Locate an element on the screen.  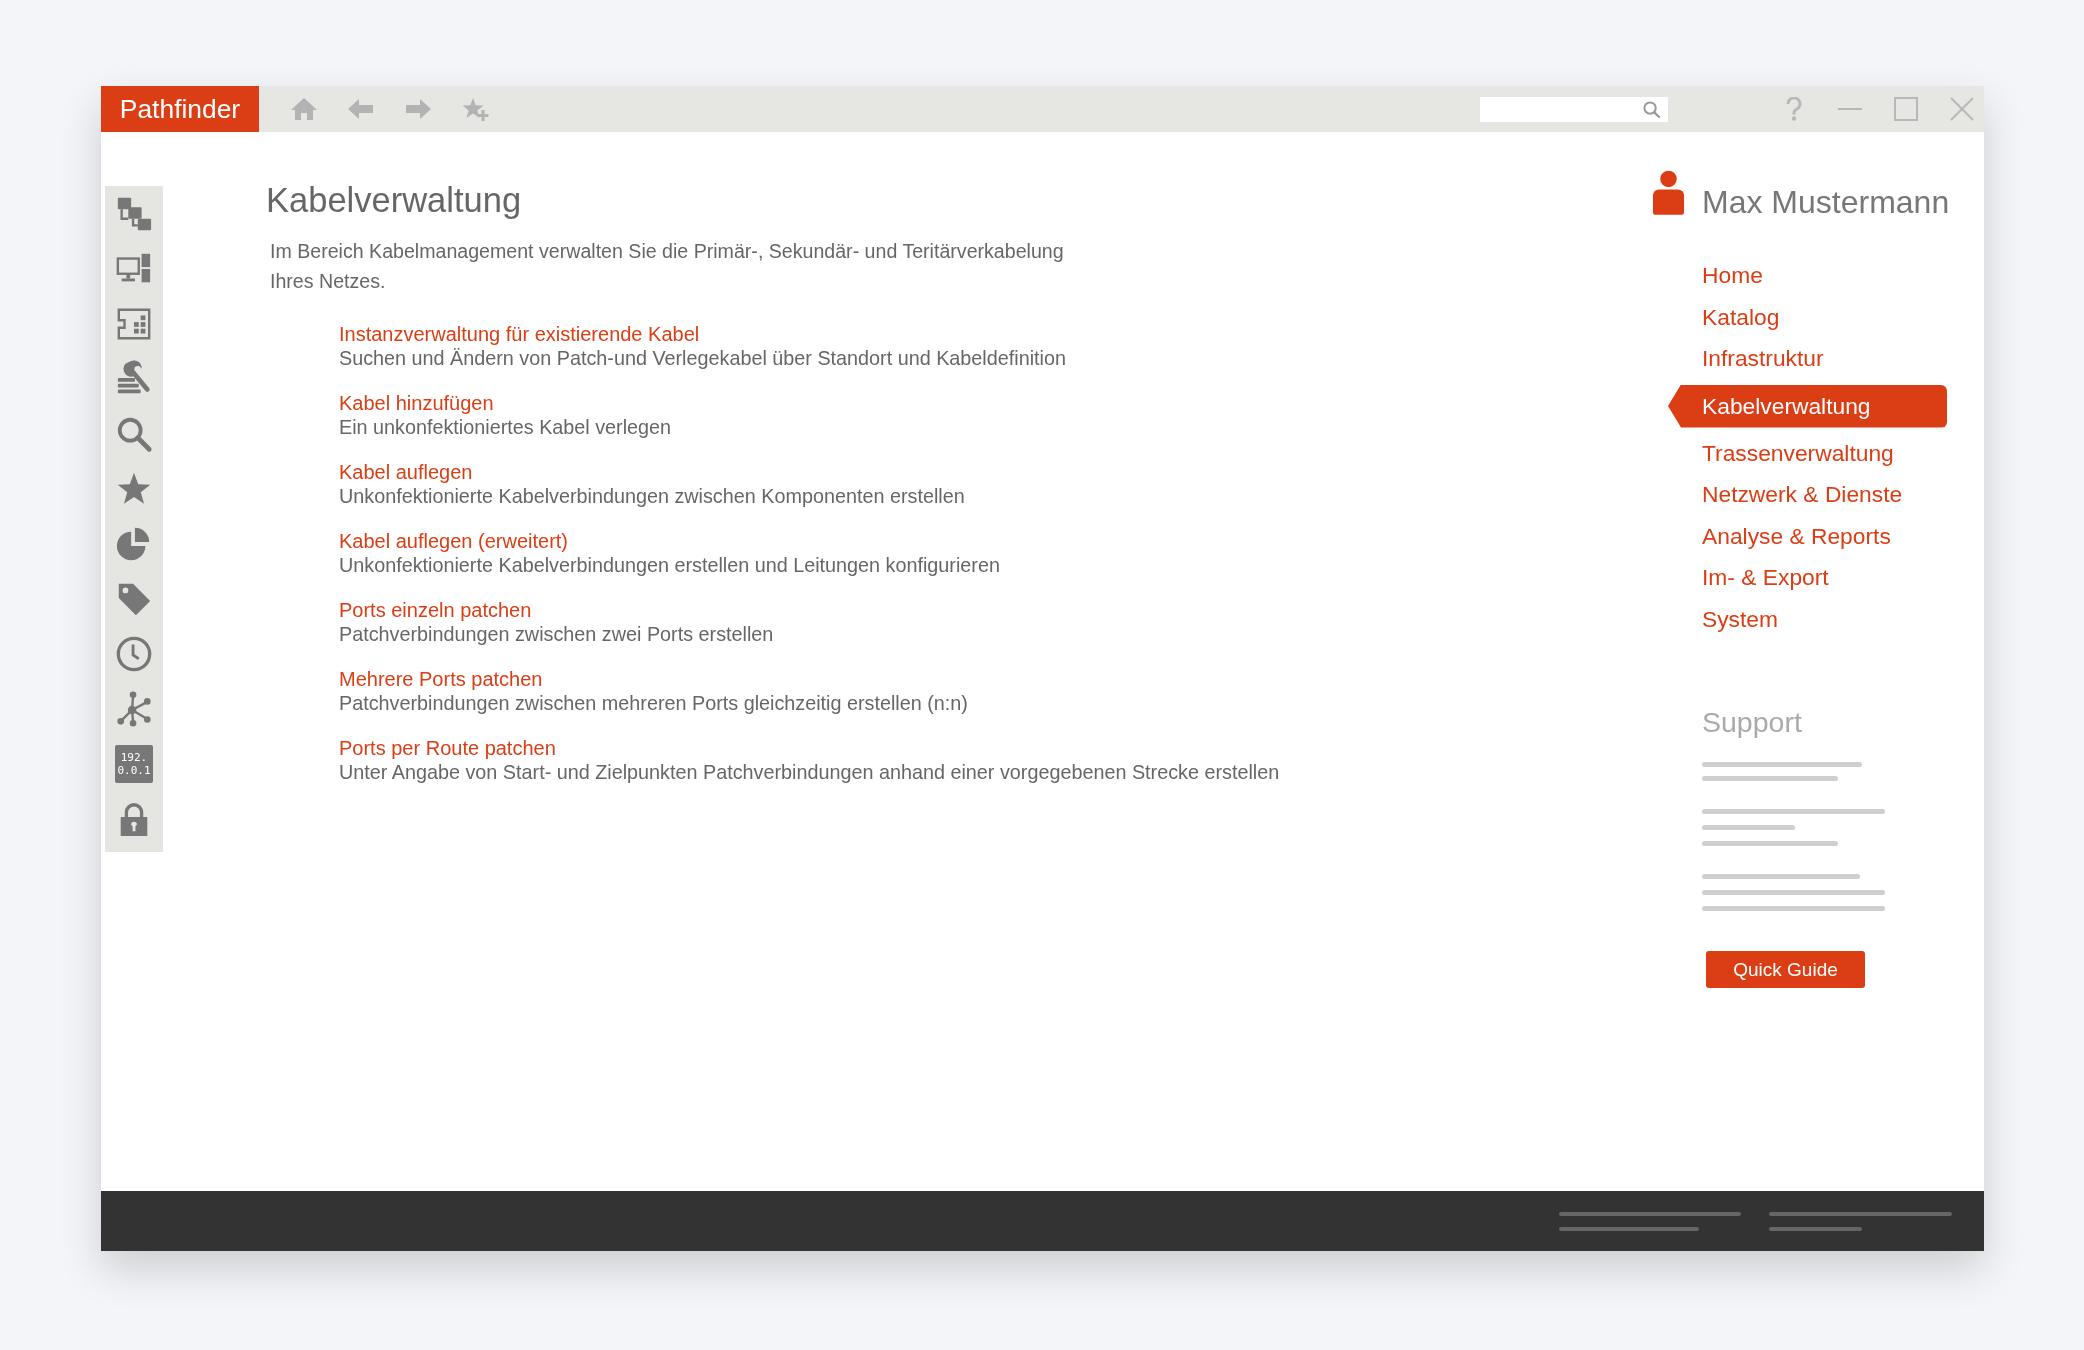
intro-text: Im Bereich Kabelmanagement verwalten Sie die Primär-, Sekundär- und Teritärverkabelung Ihres Netzes. is located at coordinates (667, 266).